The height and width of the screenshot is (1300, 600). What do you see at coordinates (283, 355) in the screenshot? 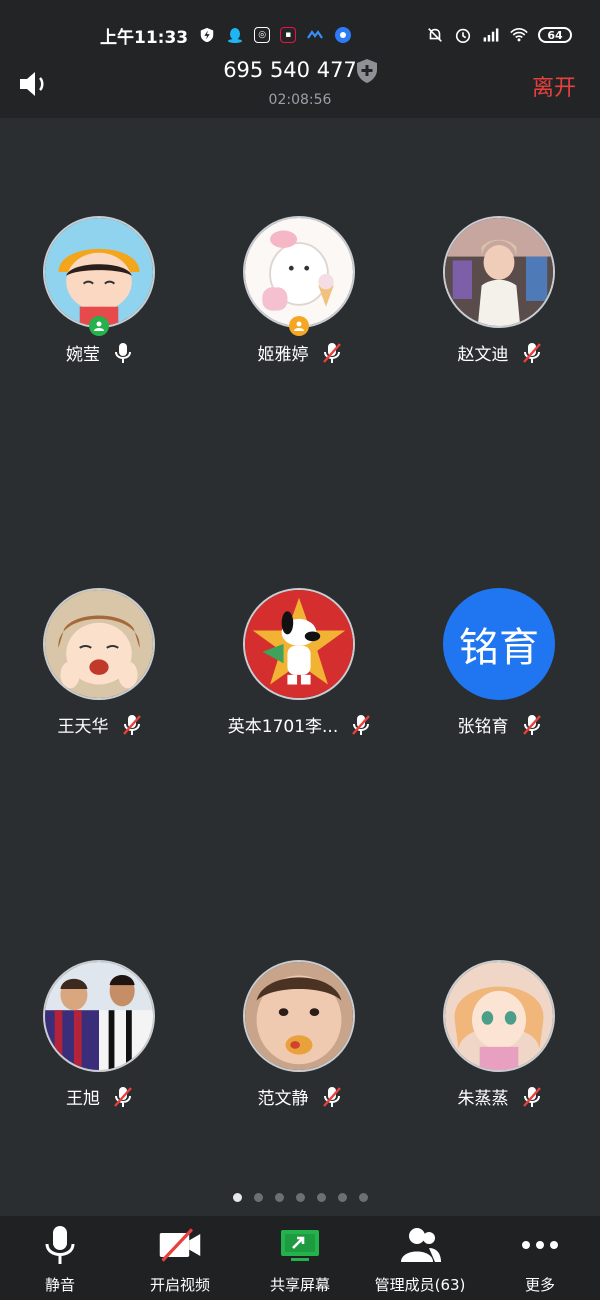
I see `participant-name: 姬雅婷` at bounding box center [283, 355].